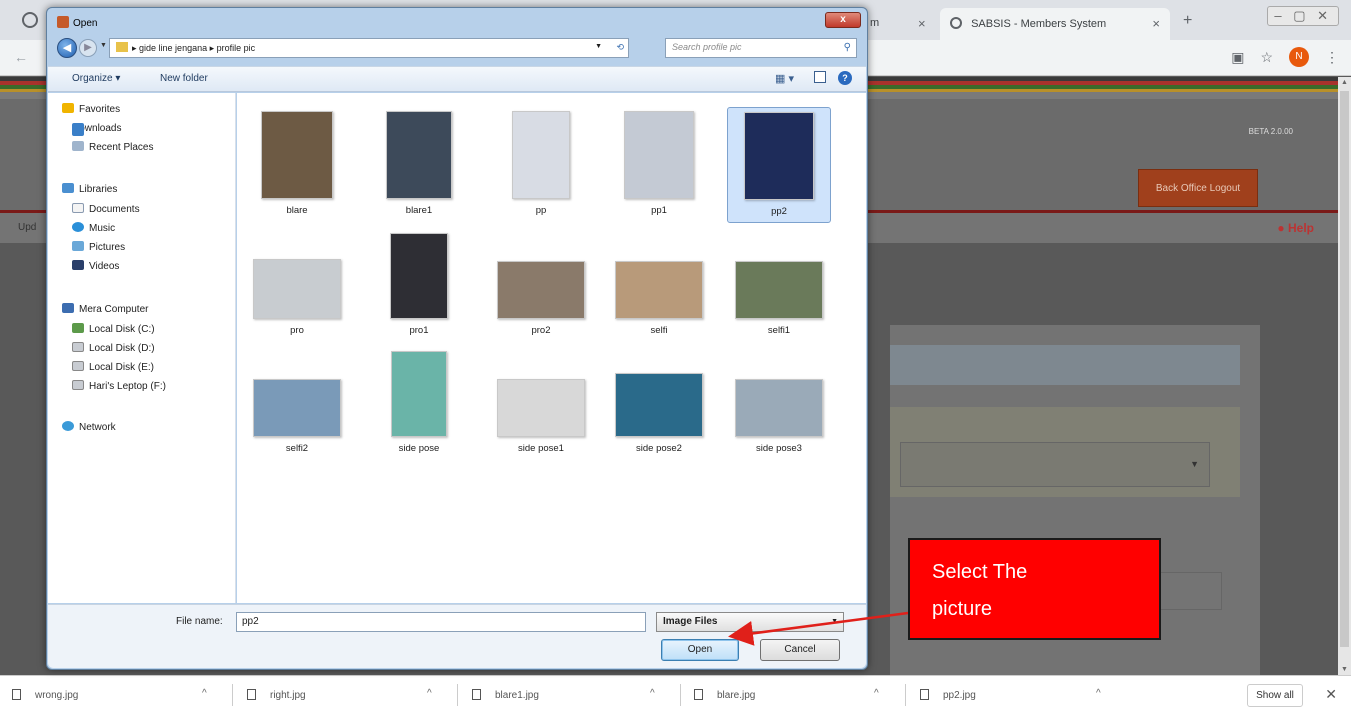 The image size is (1351, 713). I want to click on more-menu-icon: ⋮, so click(1332, 57).